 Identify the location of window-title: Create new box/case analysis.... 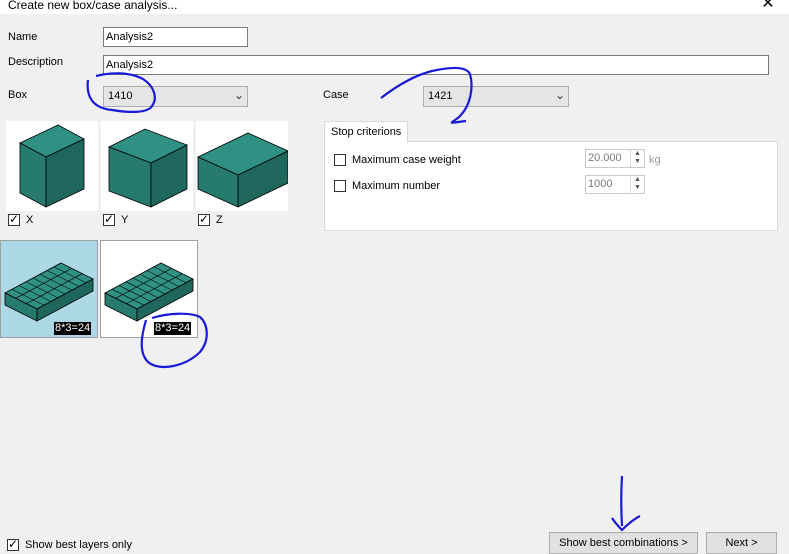
(93, 6).